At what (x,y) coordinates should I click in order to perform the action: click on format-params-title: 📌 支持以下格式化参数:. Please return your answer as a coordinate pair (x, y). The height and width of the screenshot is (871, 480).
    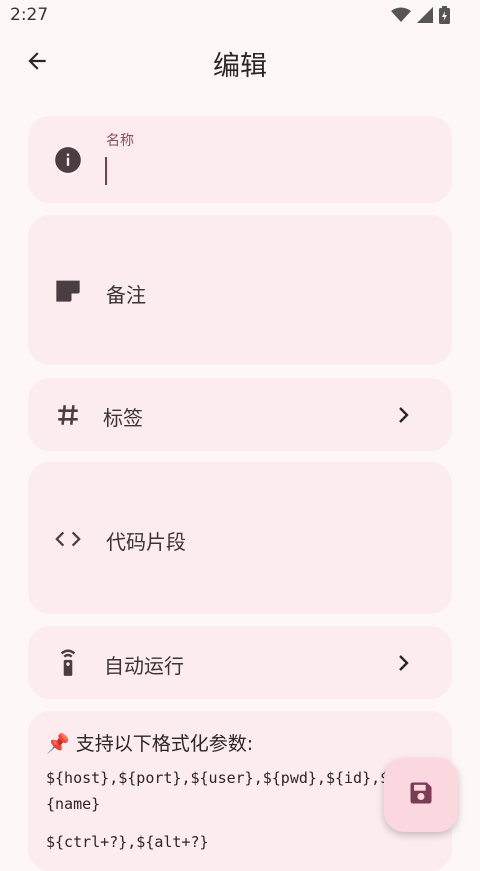
    Looking at the image, I should click on (149, 742).